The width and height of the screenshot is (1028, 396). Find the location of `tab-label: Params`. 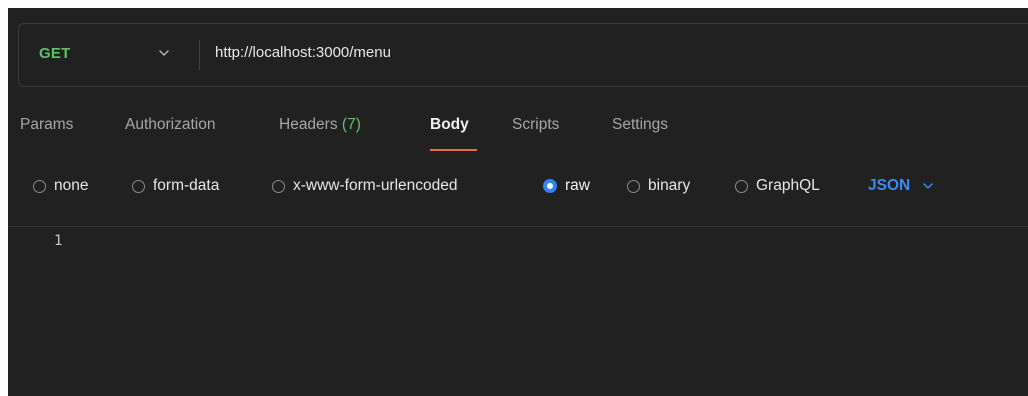

tab-label: Params is located at coordinates (47, 124).